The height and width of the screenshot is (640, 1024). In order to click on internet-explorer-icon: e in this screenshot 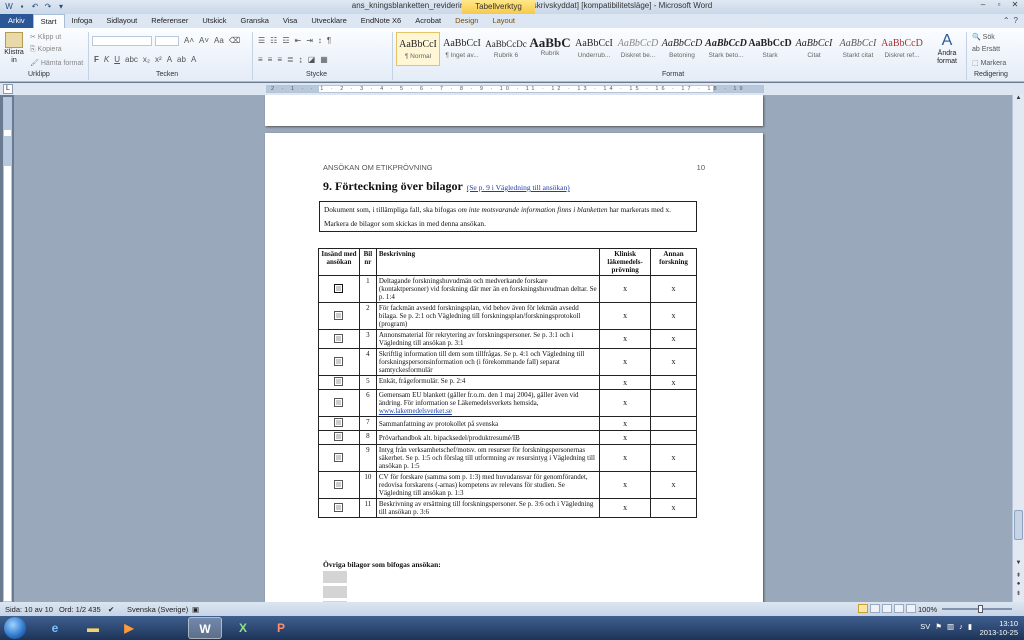, I will do `click(55, 628)`.